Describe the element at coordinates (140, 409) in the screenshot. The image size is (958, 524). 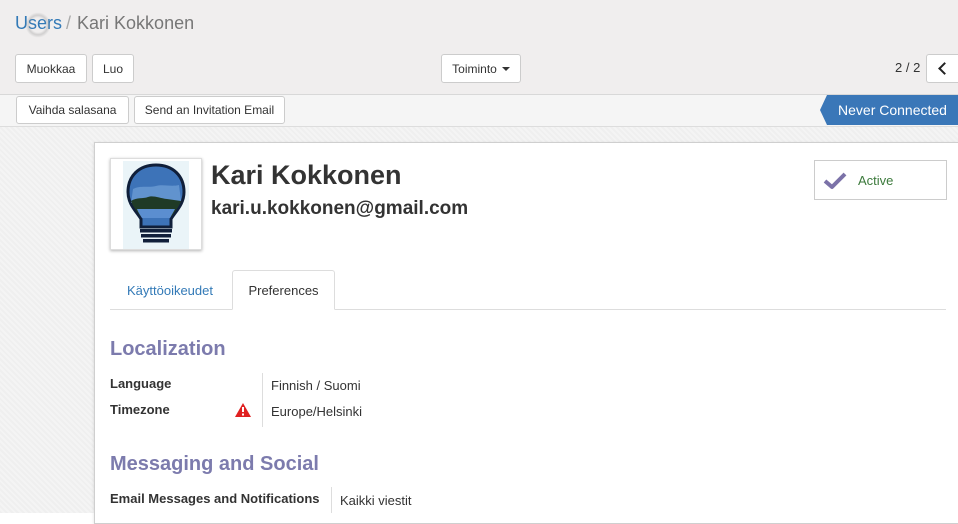
I see `timezone-label: Timezone` at that location.